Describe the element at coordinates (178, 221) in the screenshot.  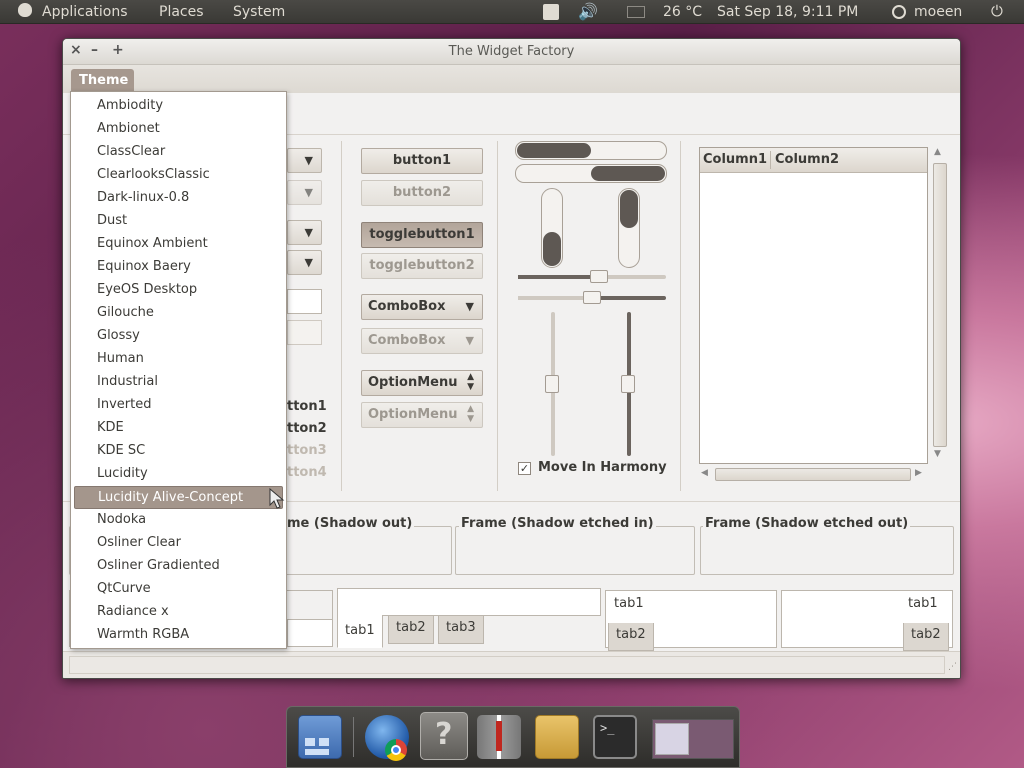
I see `theme-menu-item: Dust` at that location.